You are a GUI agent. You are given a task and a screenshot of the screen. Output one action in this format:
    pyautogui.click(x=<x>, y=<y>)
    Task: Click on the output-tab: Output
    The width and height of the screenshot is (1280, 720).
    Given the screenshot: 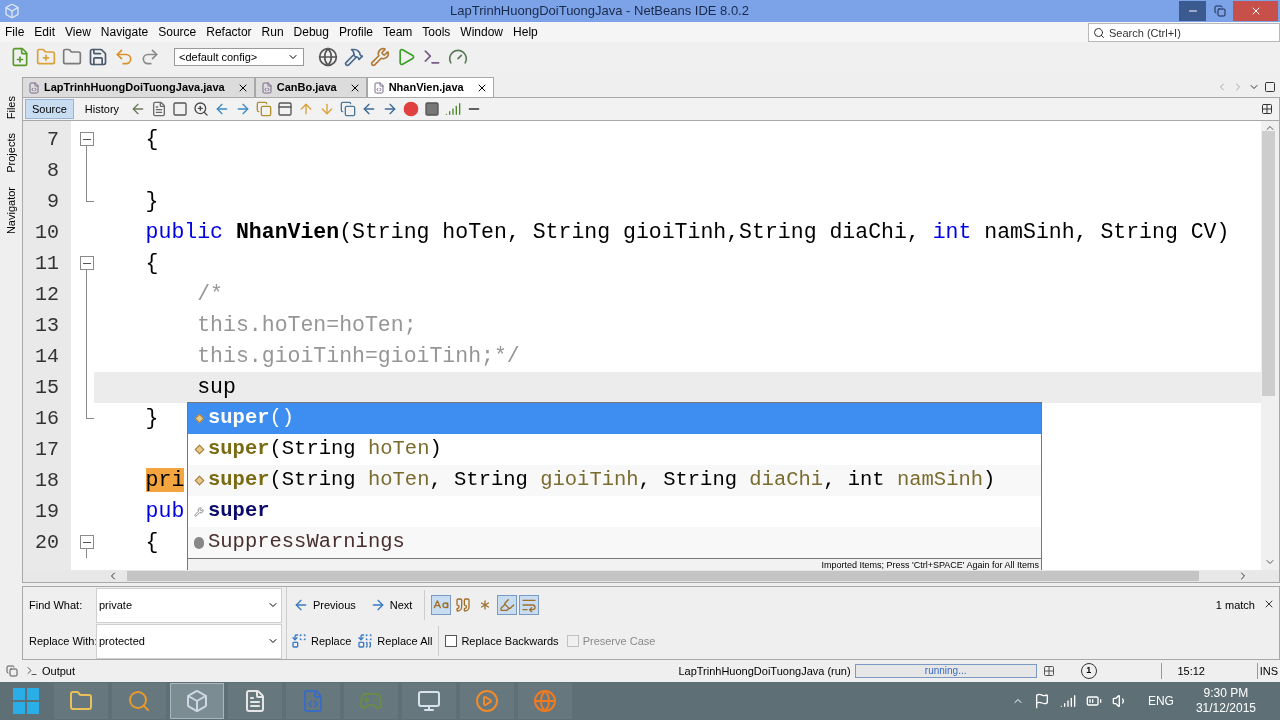 What is the action you would take?
    pyautogui.click(x=51, y=671)
    